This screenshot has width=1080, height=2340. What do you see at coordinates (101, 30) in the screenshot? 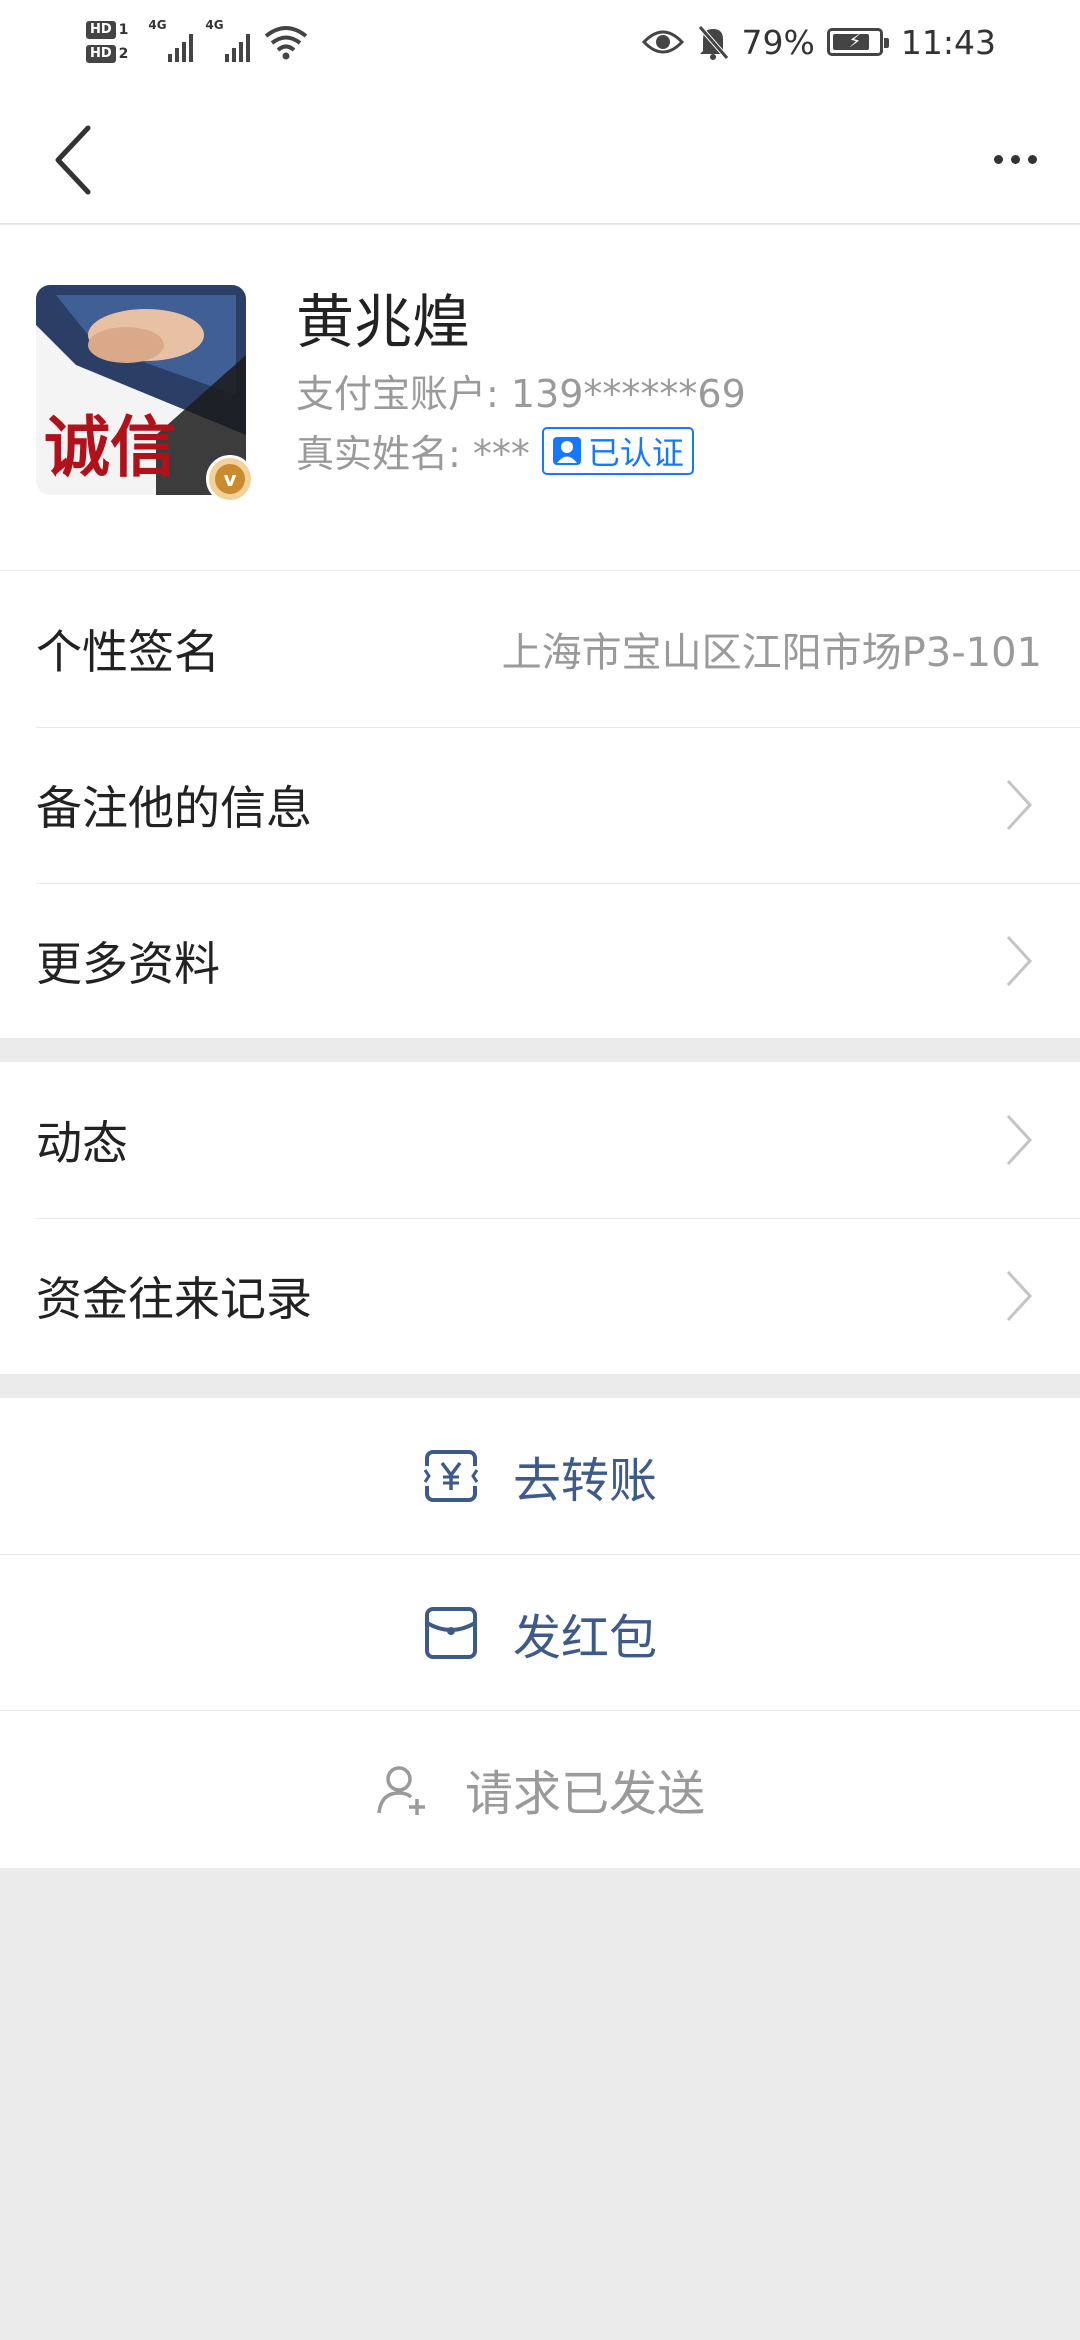
I see `sim1-hd: HD` at bounding box center [101, 30].